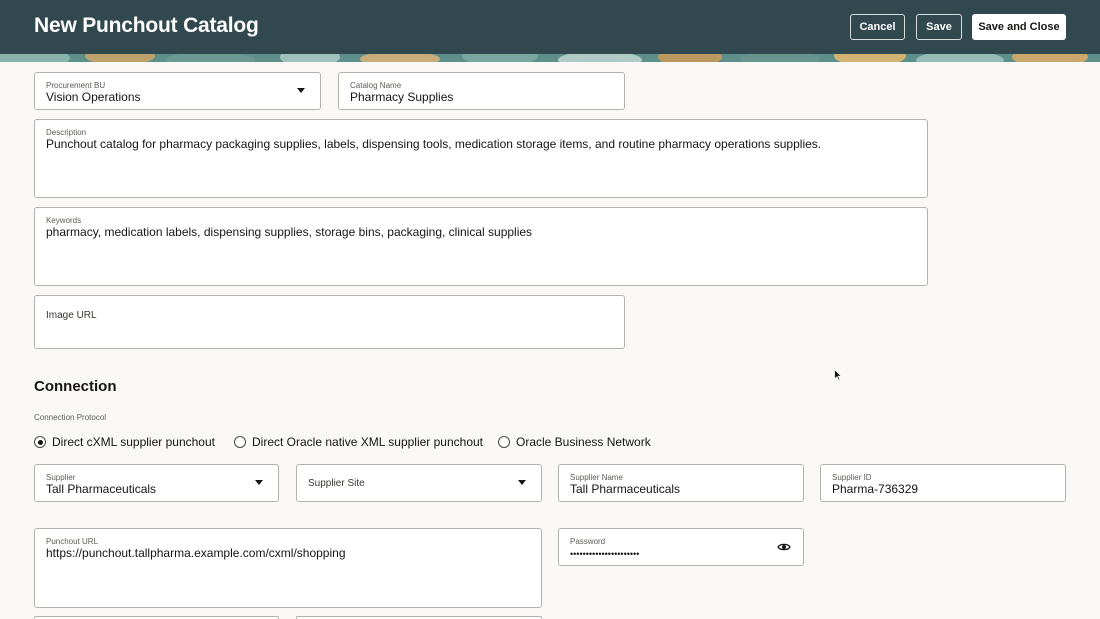 This screenshot has height=619, width=1100. Describe the element at coordinates (838, 375) in the screenshot. I see `mouse-pointer-icon` at that location.